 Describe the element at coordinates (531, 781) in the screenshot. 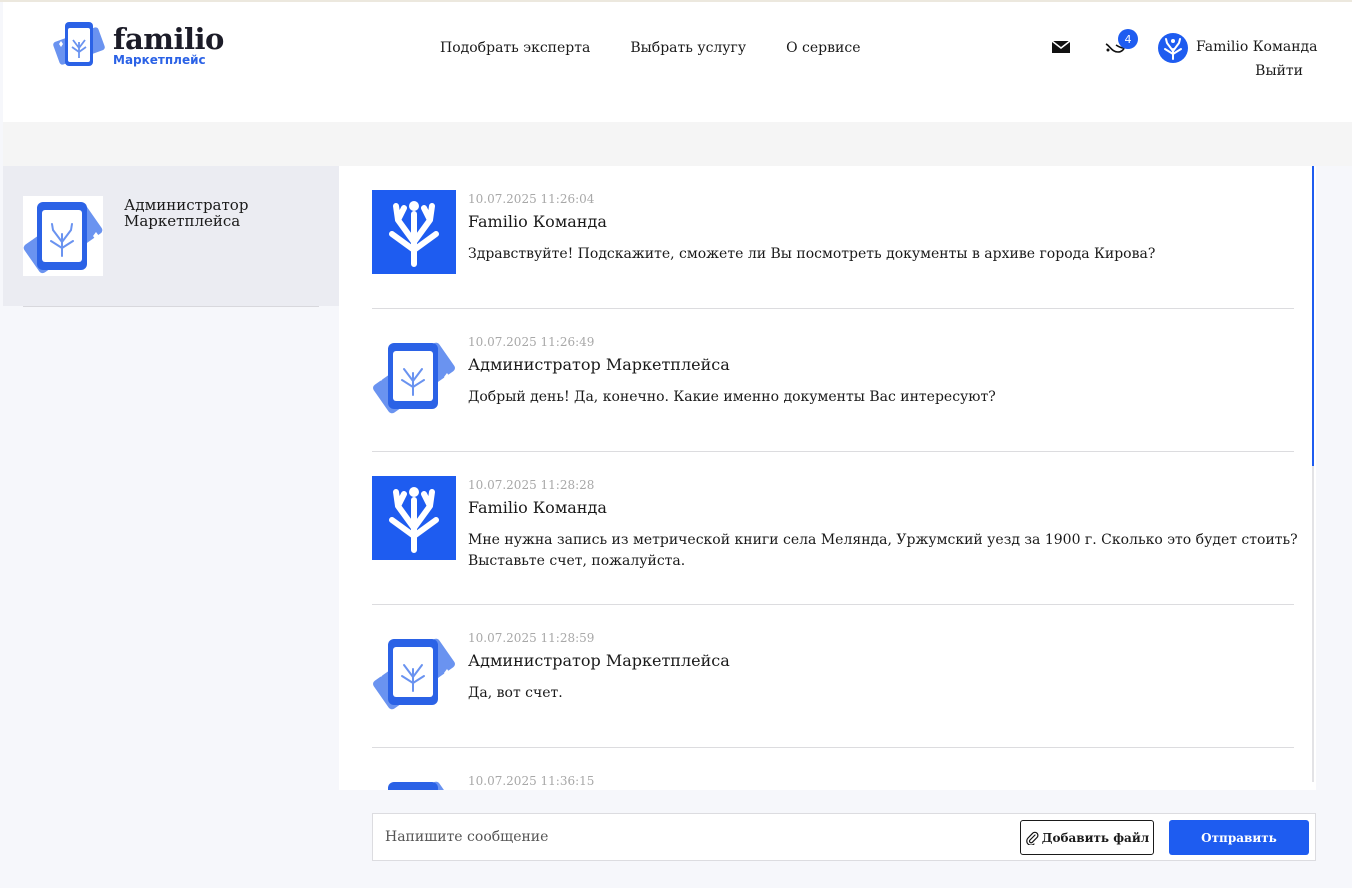

I see `message-time: 10.07.2025 11:36:15` at that location.